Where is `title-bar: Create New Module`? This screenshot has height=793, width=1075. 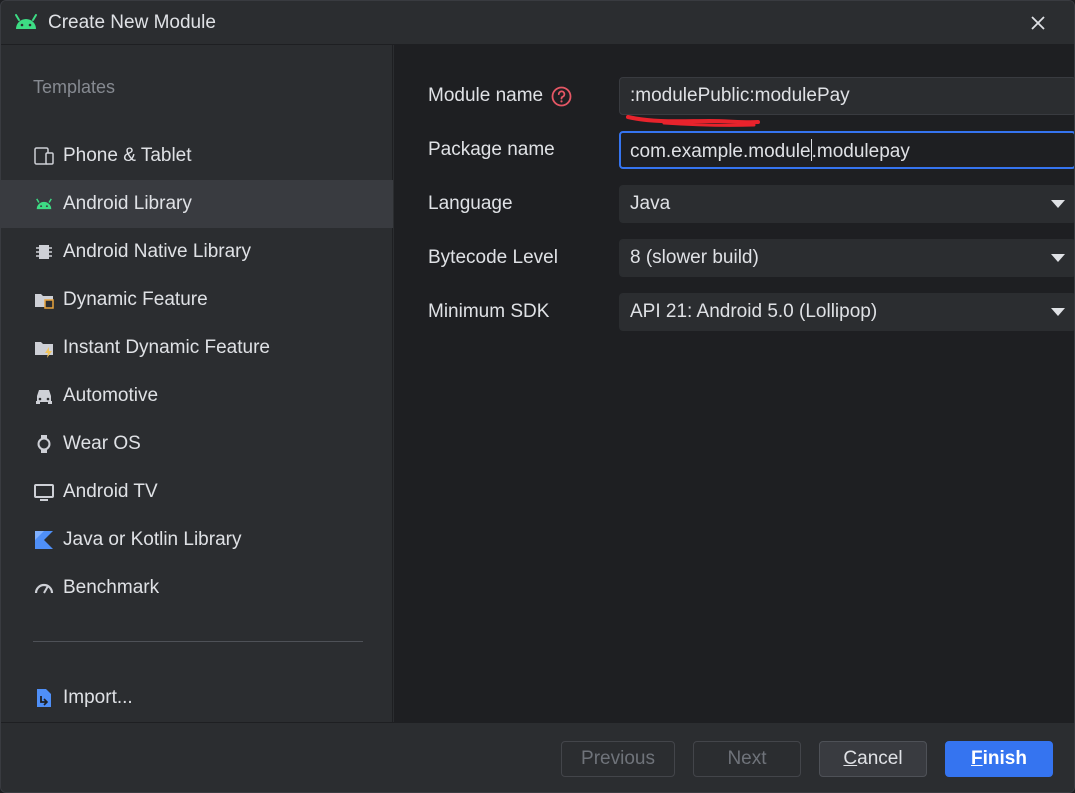 title-bar: Create New Module is located at coordinates (537, 23).